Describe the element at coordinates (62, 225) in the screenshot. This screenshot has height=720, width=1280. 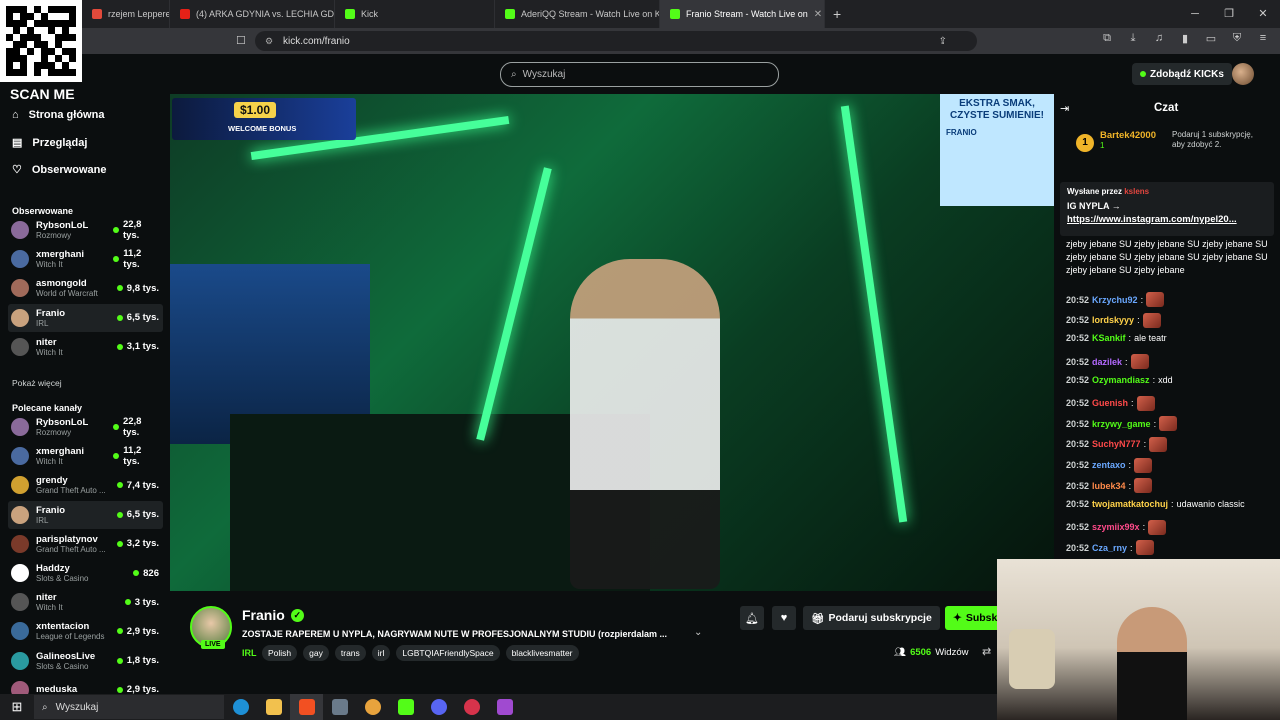
I see `channel-name: RybsonLoL` at that location.